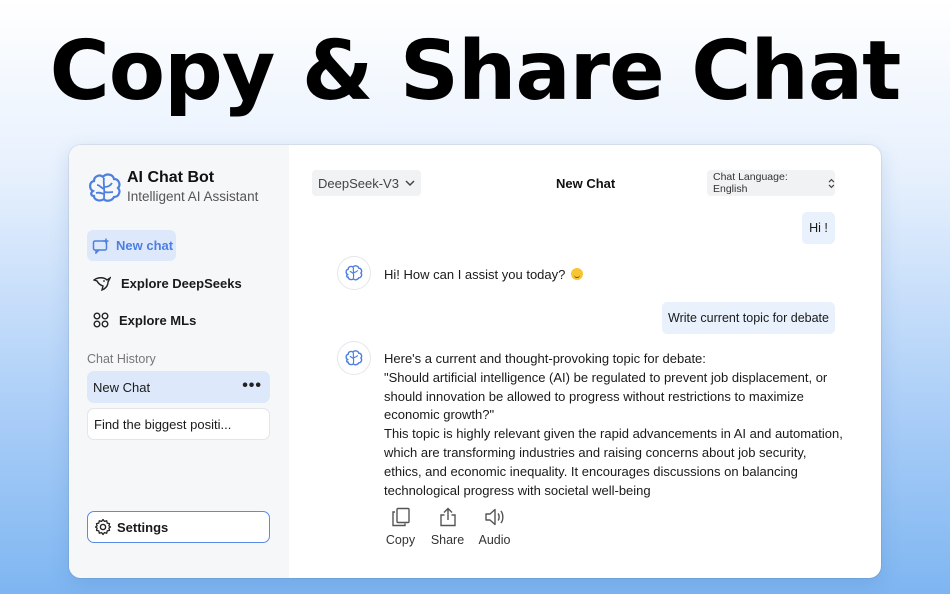 This screenshot has width=950, height=594. I want to click on copy-icon, so click(400, 517).